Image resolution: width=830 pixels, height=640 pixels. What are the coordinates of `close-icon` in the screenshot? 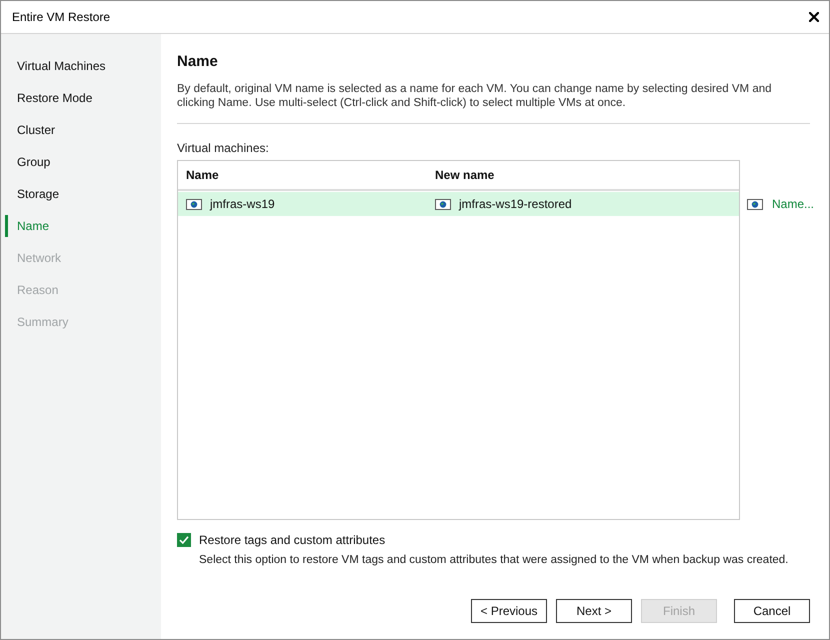 It's located at (814, 17).